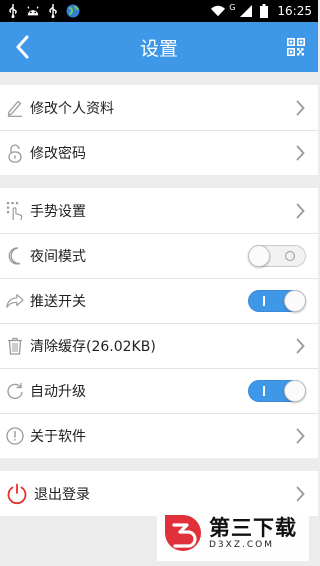  Describe the element at coordinates (246, 11) in the screenshot. I see `signal-icon` at that location.